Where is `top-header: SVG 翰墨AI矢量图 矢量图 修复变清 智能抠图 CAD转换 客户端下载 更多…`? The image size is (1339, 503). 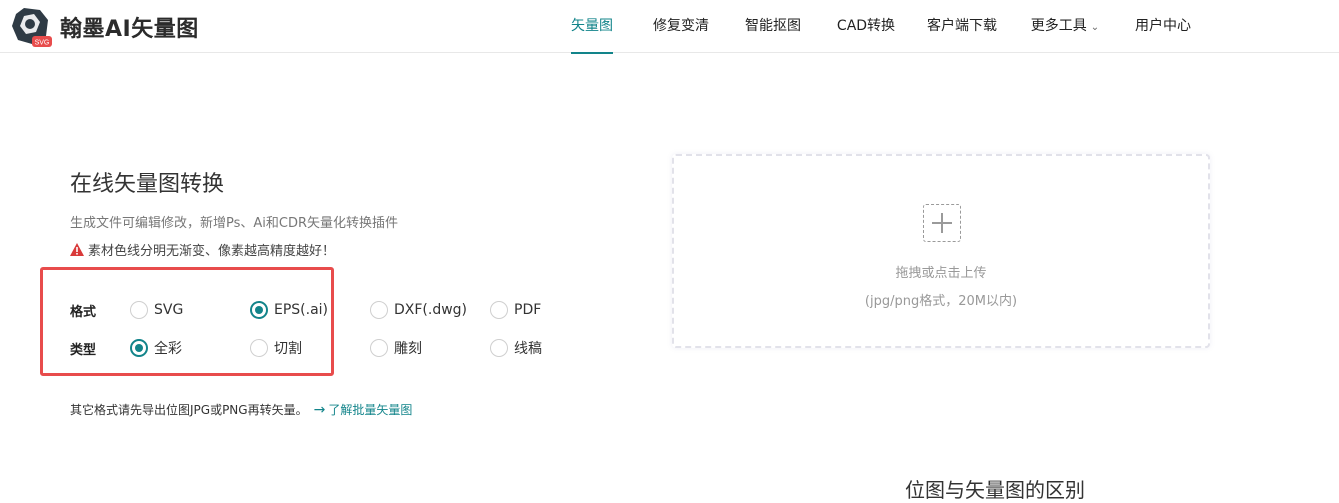 top-header: SVG 翰墨AI矢量图 矢量图 修复变清 智能抠图 CAD转换 客户端下载 更多… is located at coordinates (669, 27).